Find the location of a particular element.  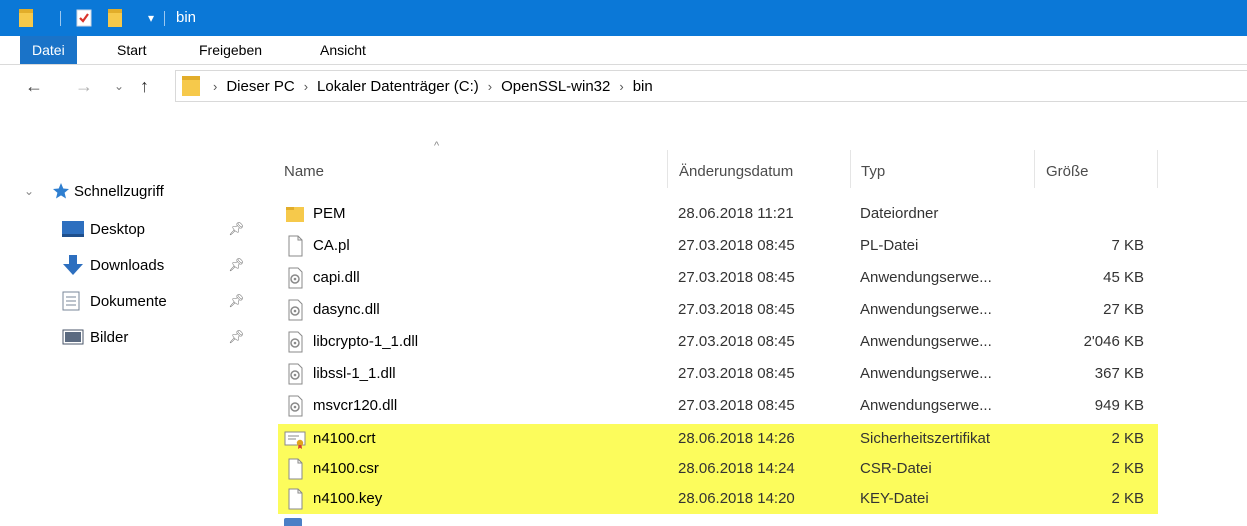

file-name: CA.pl is located at coordinates (331, 245).